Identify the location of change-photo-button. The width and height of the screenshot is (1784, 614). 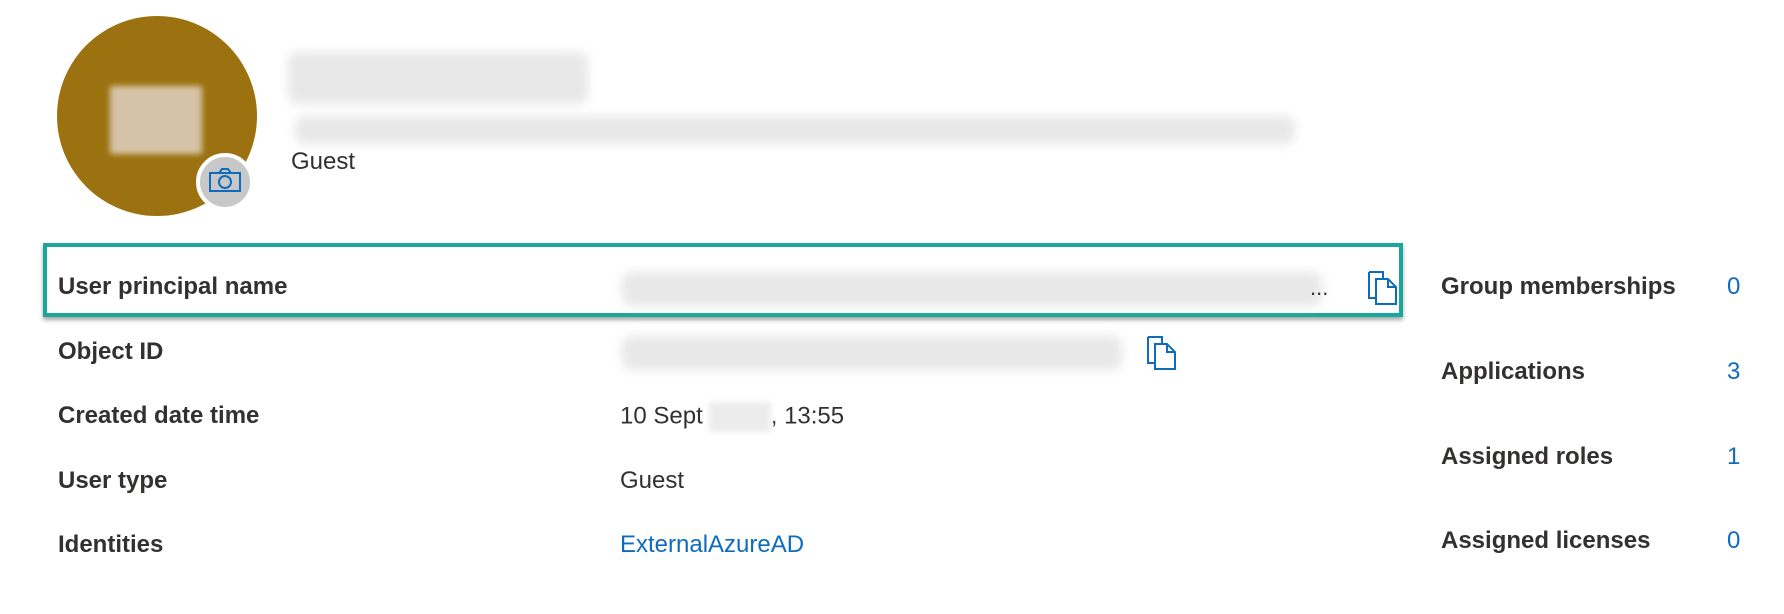
(225, 182).